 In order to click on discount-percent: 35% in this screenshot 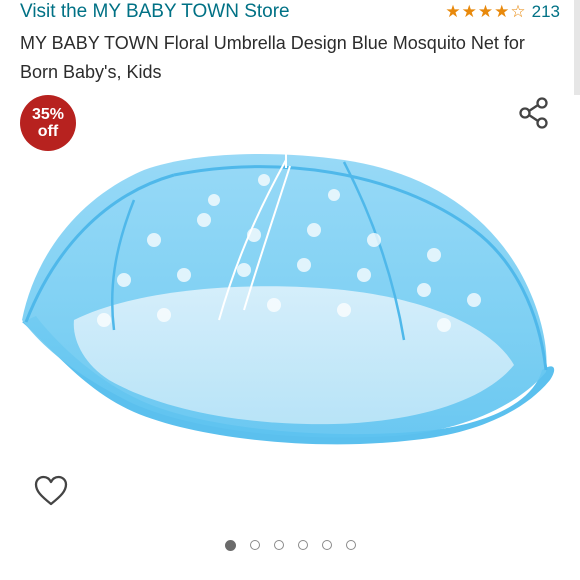, I will do `click(48, 114)`.